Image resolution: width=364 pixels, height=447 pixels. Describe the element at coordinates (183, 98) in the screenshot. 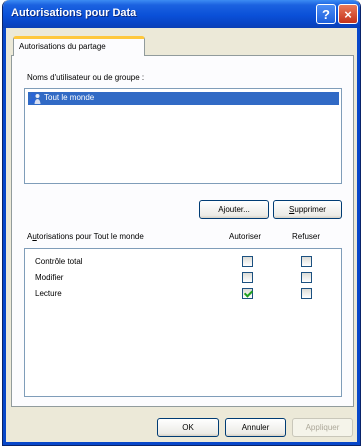

I see `list-item: Tout le monde` at that location.